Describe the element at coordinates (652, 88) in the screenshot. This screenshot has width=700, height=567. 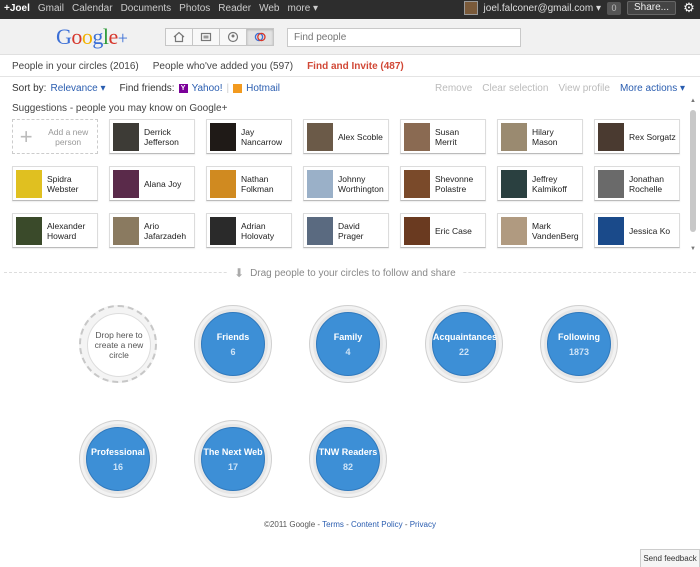
I see `more-actions-dropdown: More actions ▾` at that location.